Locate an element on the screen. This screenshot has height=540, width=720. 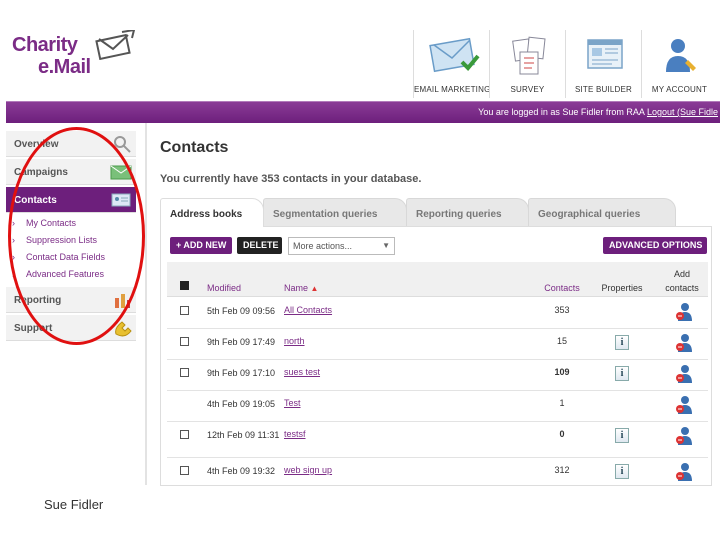
user-account-icon is located at coordinates (680, 55).